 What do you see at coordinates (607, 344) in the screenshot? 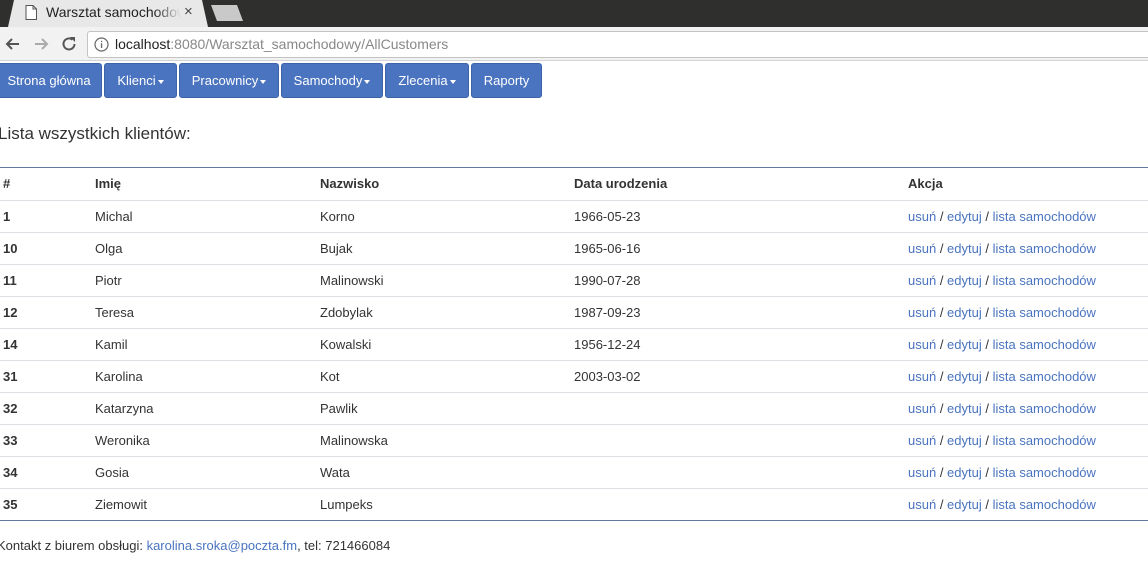
I see `cell-birth-date: 1956-12-24` at bounding box center [607, 344].